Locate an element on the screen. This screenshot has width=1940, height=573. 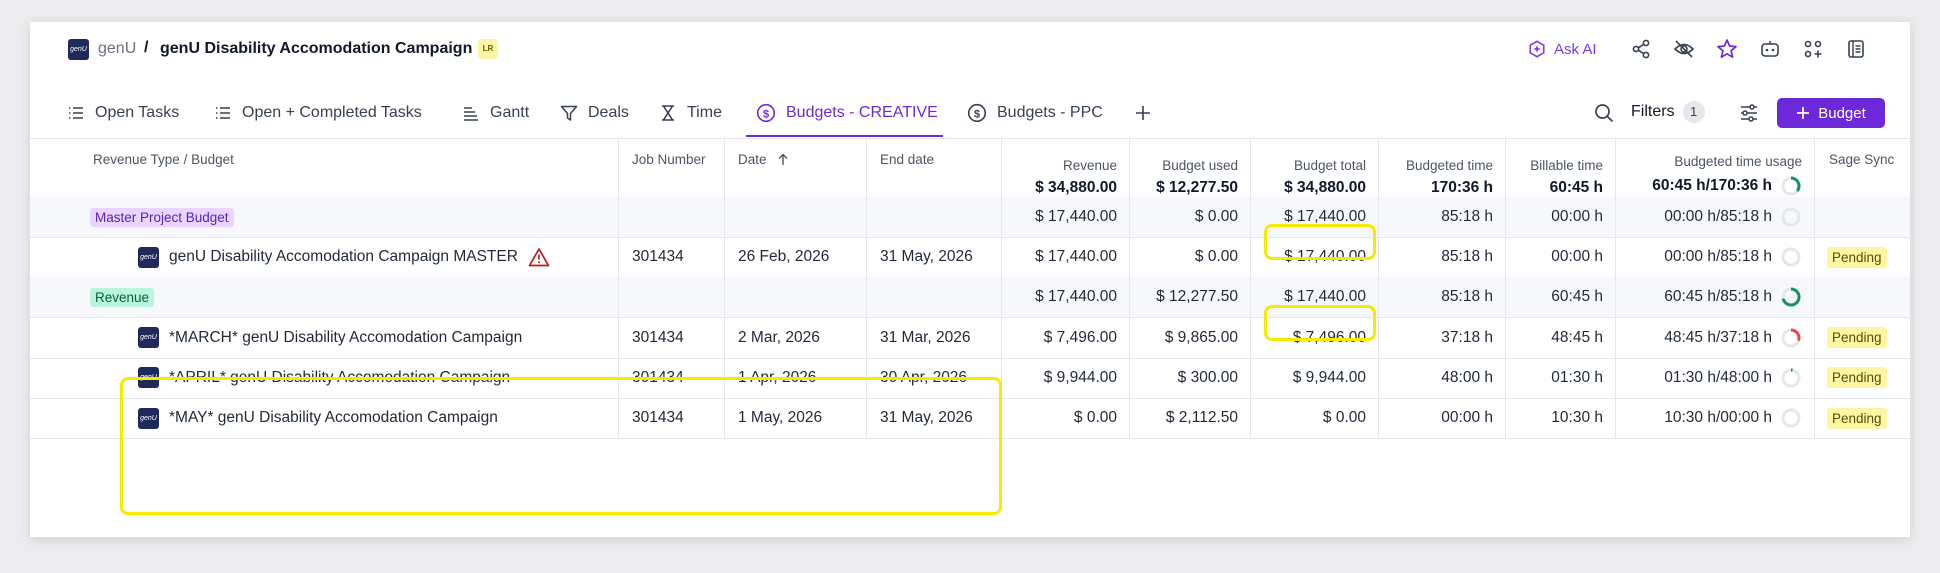
cell-revenue: $ 7,496.00 is located at coordinates (1066, 337).